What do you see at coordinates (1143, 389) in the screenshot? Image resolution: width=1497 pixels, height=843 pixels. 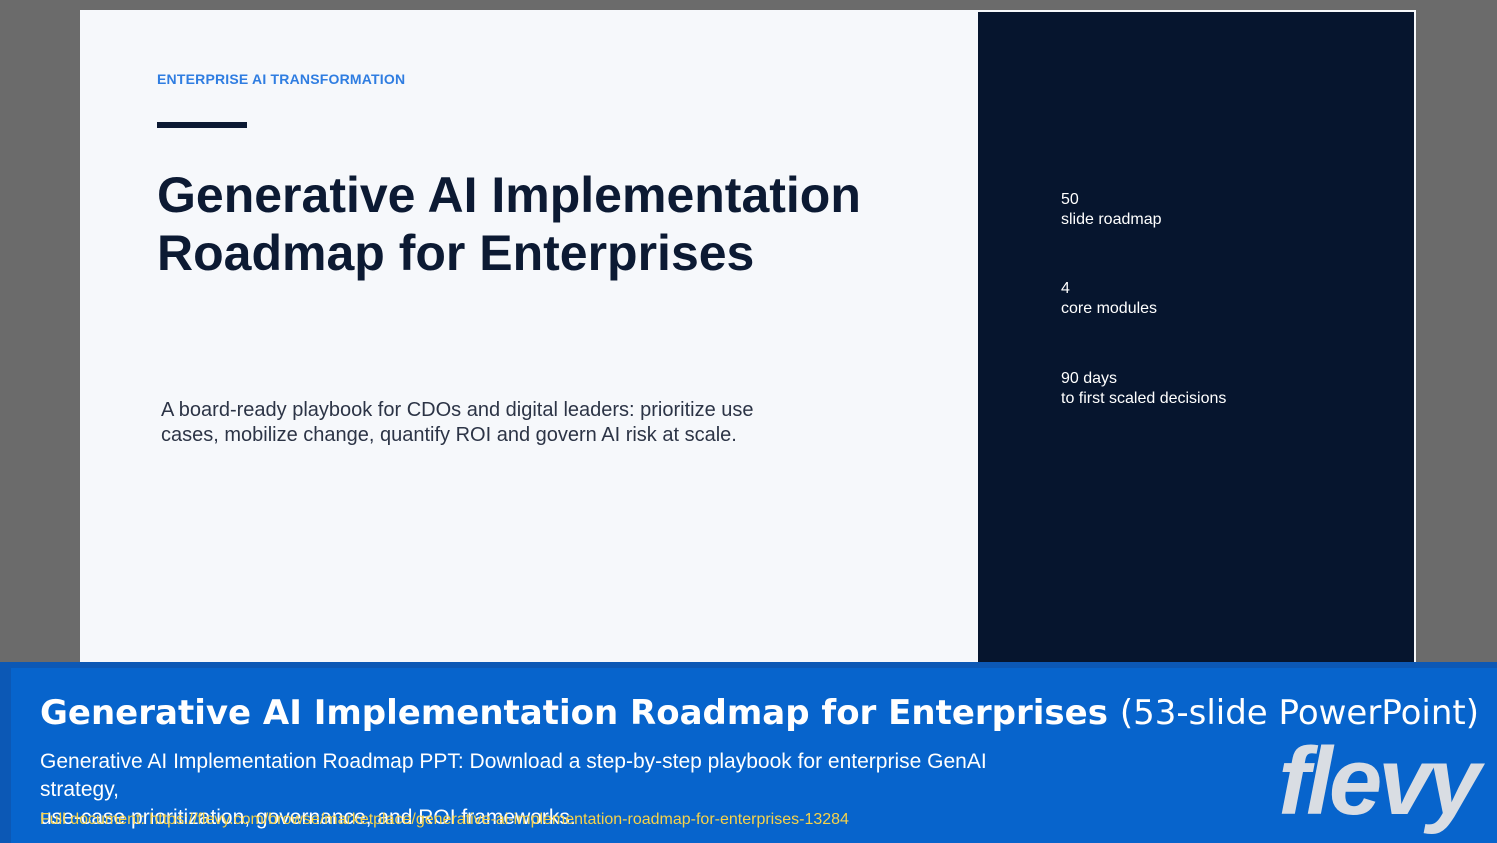 I see `stat-item: 90 days to first scaled decisions` at bounding box center [1143, 389].